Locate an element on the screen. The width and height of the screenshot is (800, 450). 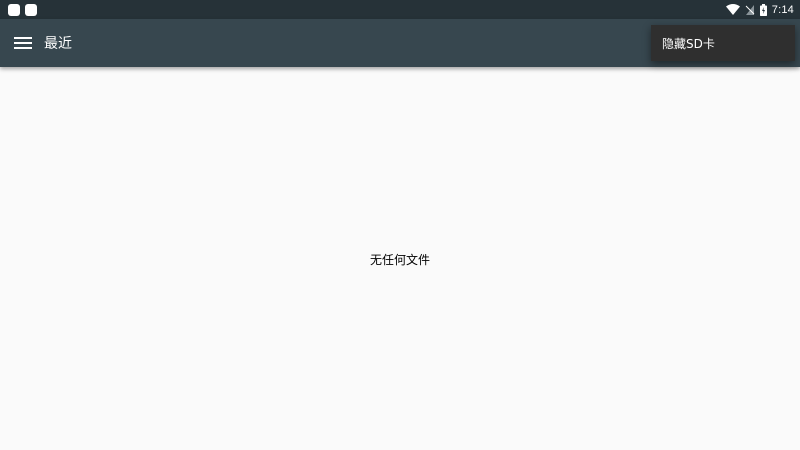
menu-icon is located at coordinates (23, 43).